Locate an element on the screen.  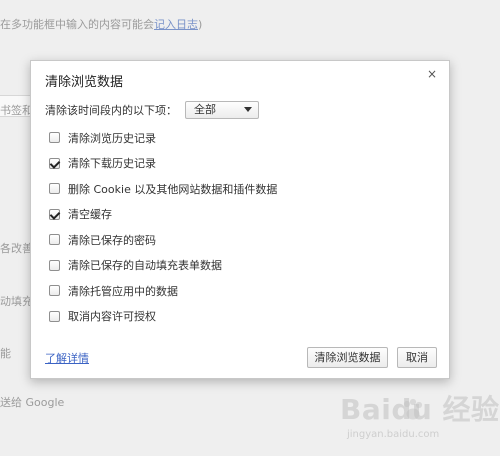
option-label: 清除已保存的密码 is located at coordinates (112, 240).